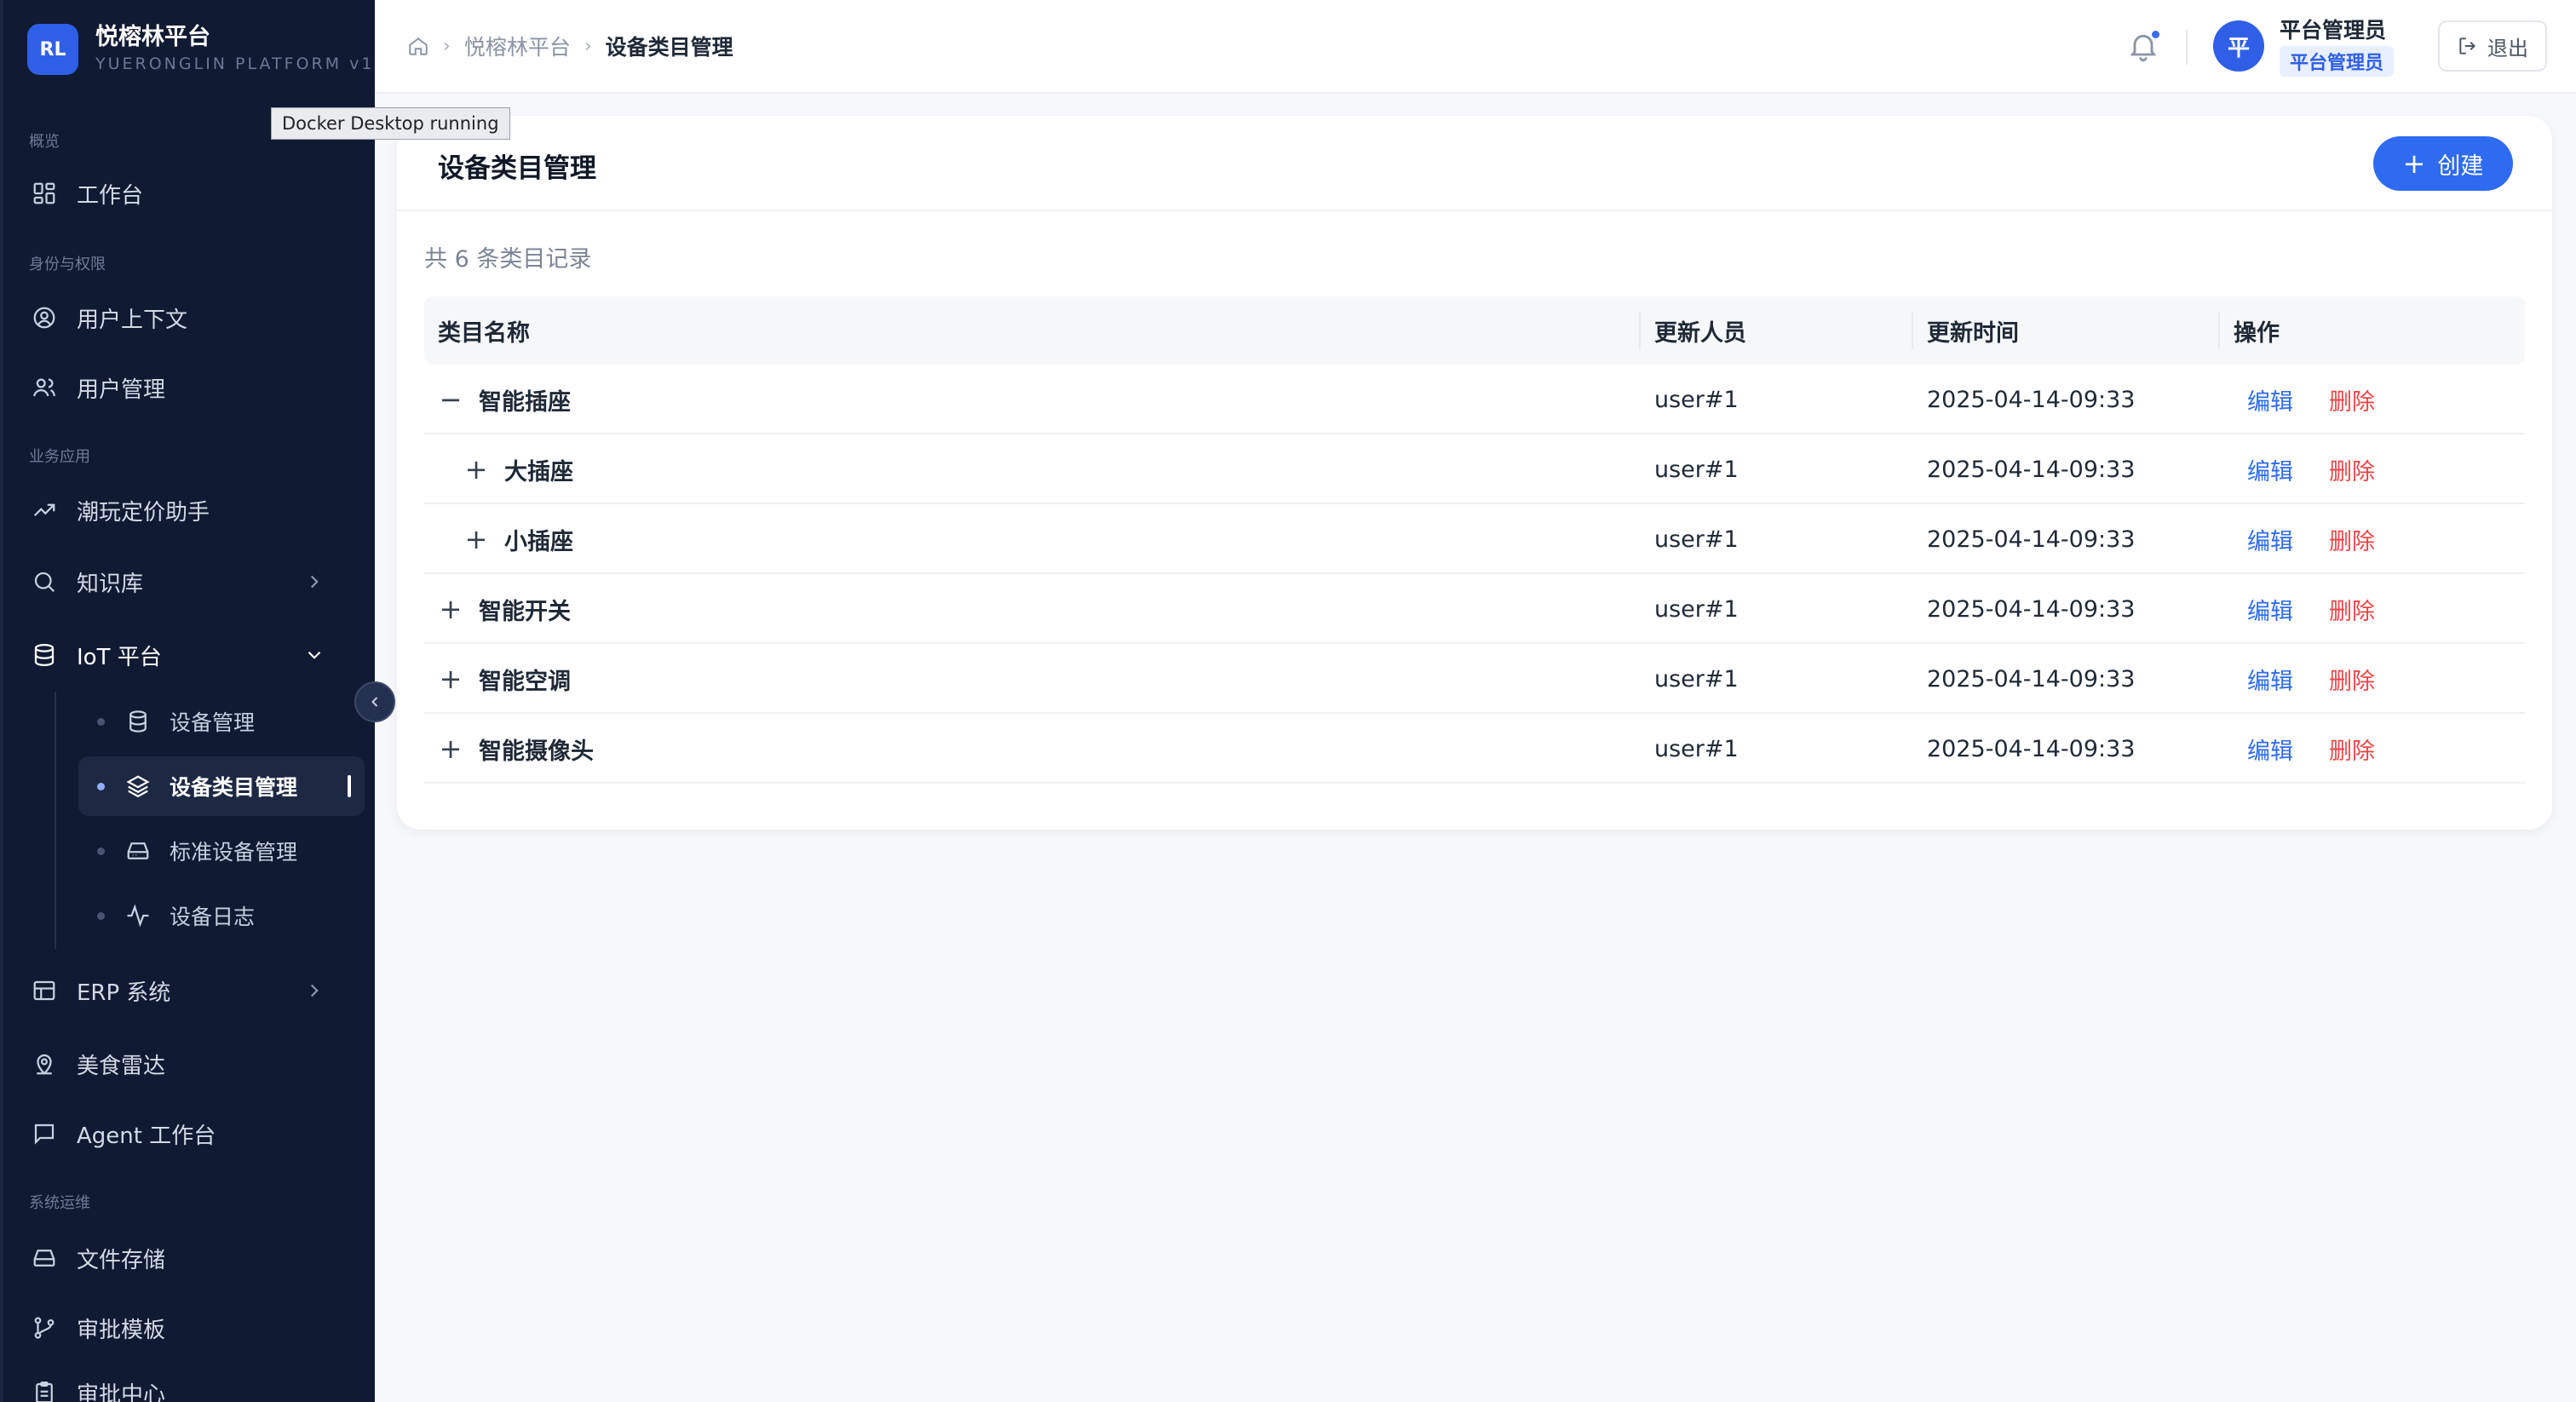  What do you see at coordinates (517, 168) in the screenshot?
I see `page-title: 设备类目管理` at bounding box center [517, 168].